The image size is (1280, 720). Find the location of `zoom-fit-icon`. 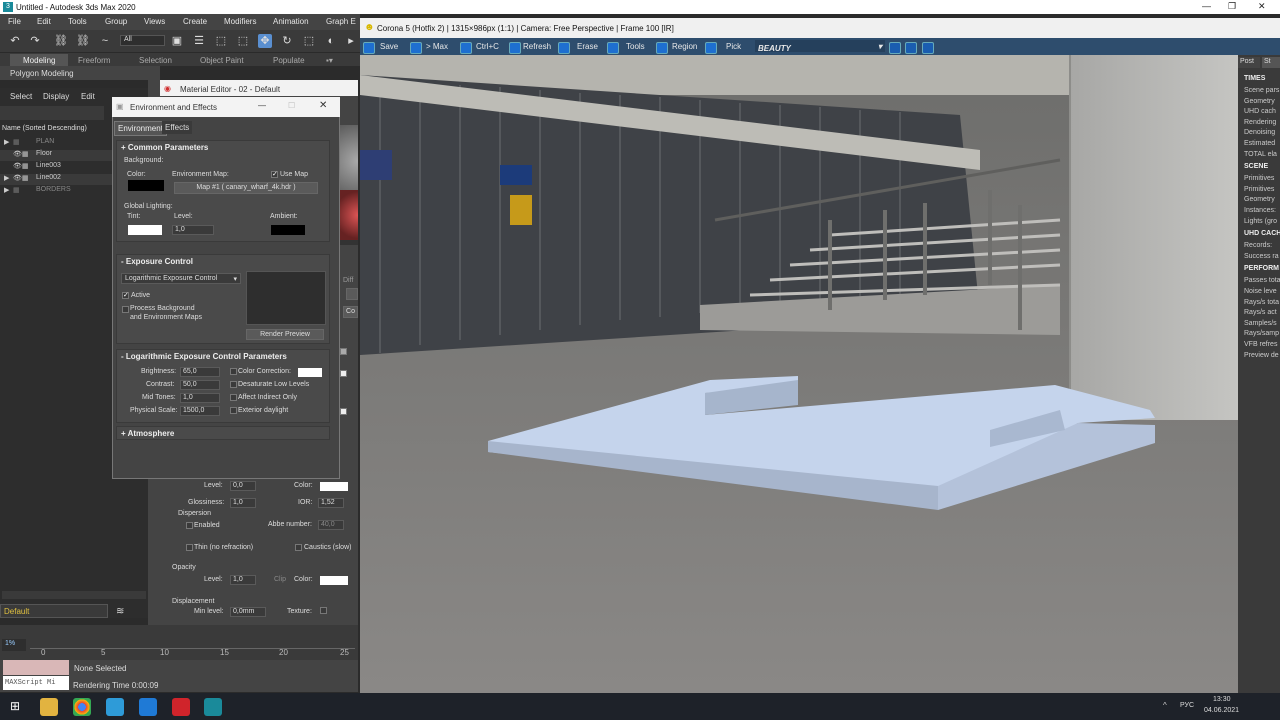

zoom-fit-icon is located at coordinates (928, 48).